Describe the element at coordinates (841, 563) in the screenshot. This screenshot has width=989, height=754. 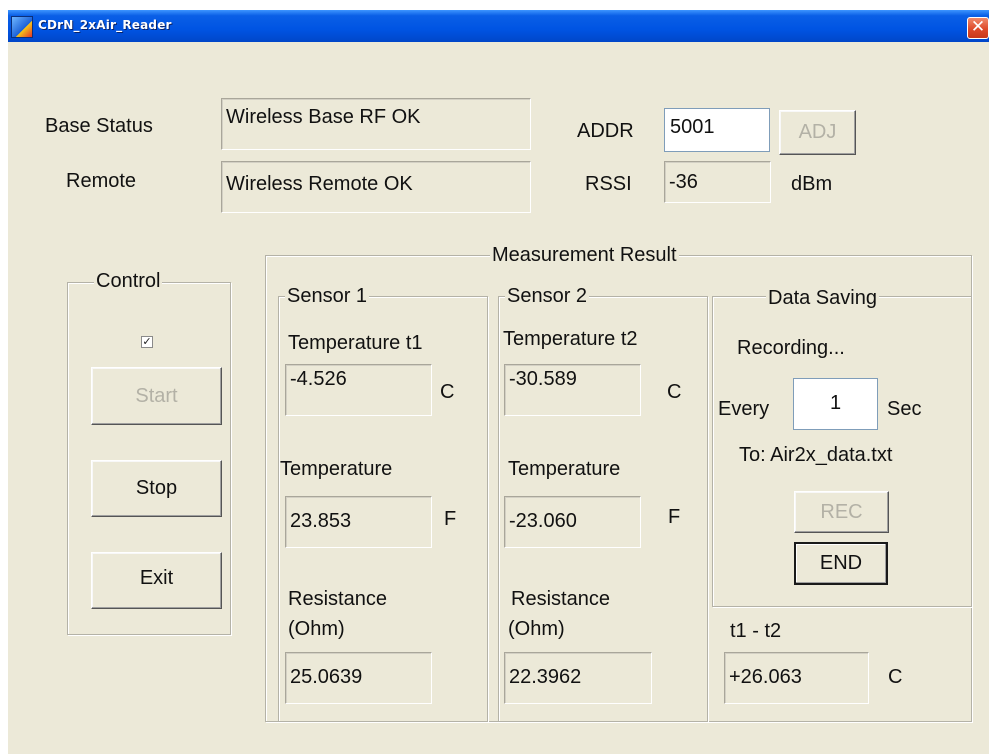
I see `end-button: END` at that location.